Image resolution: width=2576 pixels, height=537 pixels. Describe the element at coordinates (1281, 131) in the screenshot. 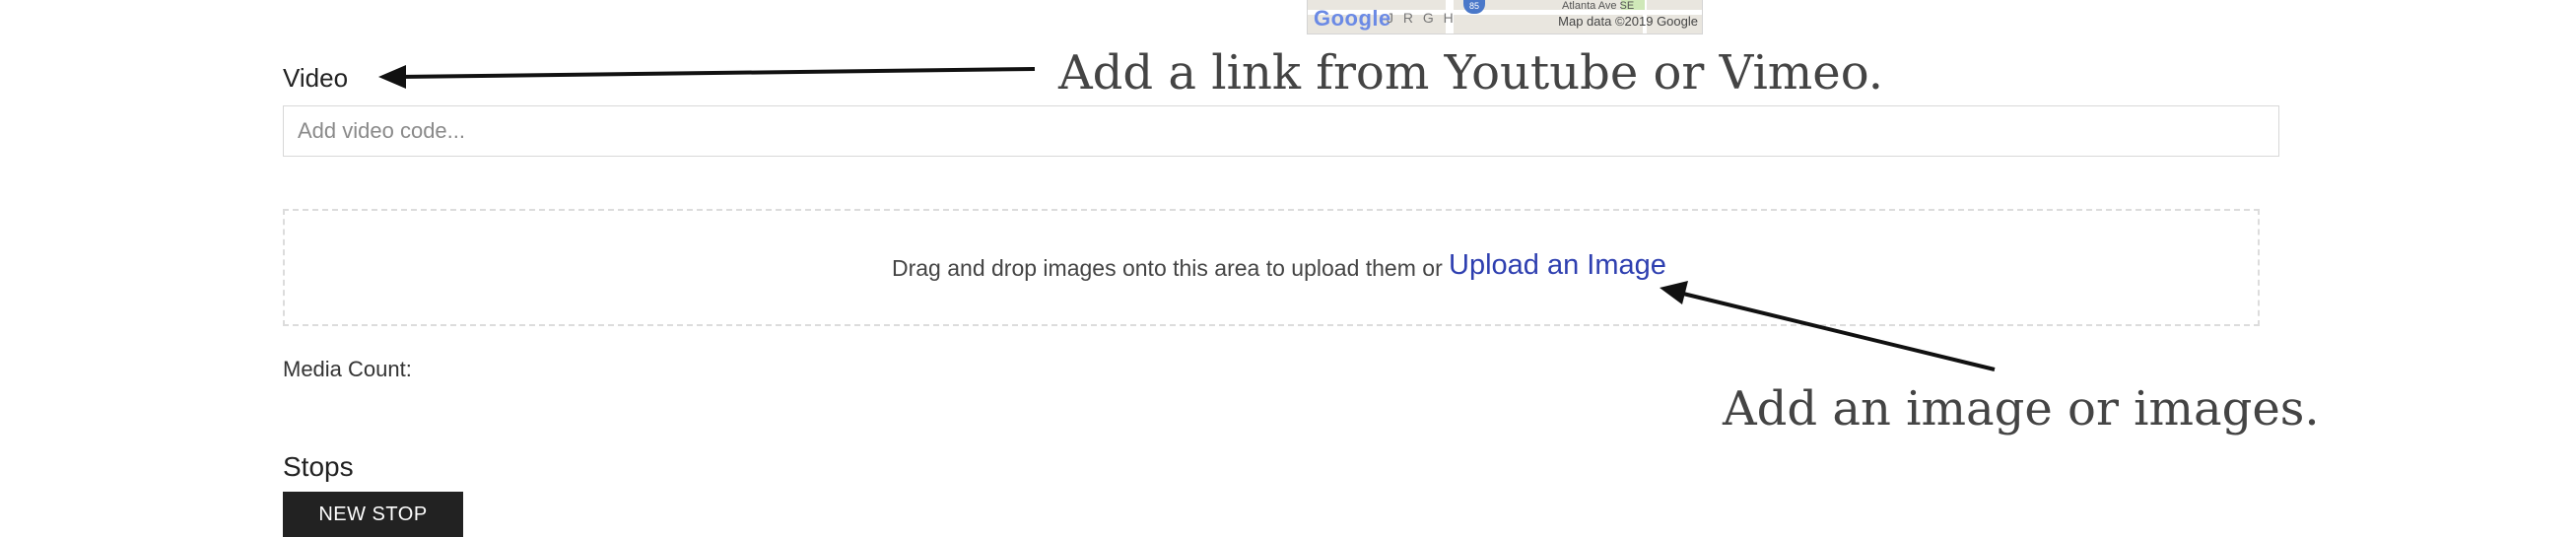

I see `video-code-input` at that location.